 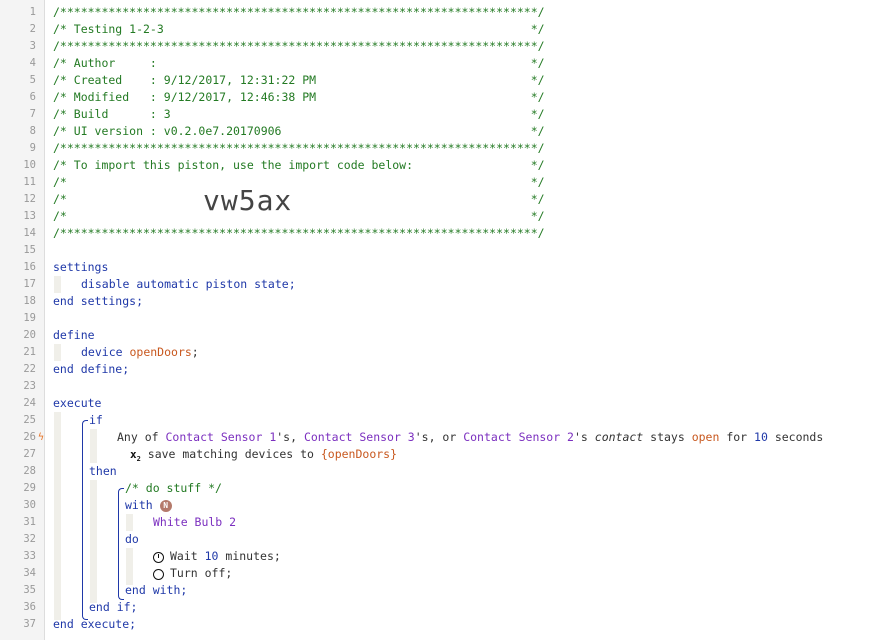 I want to click on line-number: 19, so click(x=29, y=318).